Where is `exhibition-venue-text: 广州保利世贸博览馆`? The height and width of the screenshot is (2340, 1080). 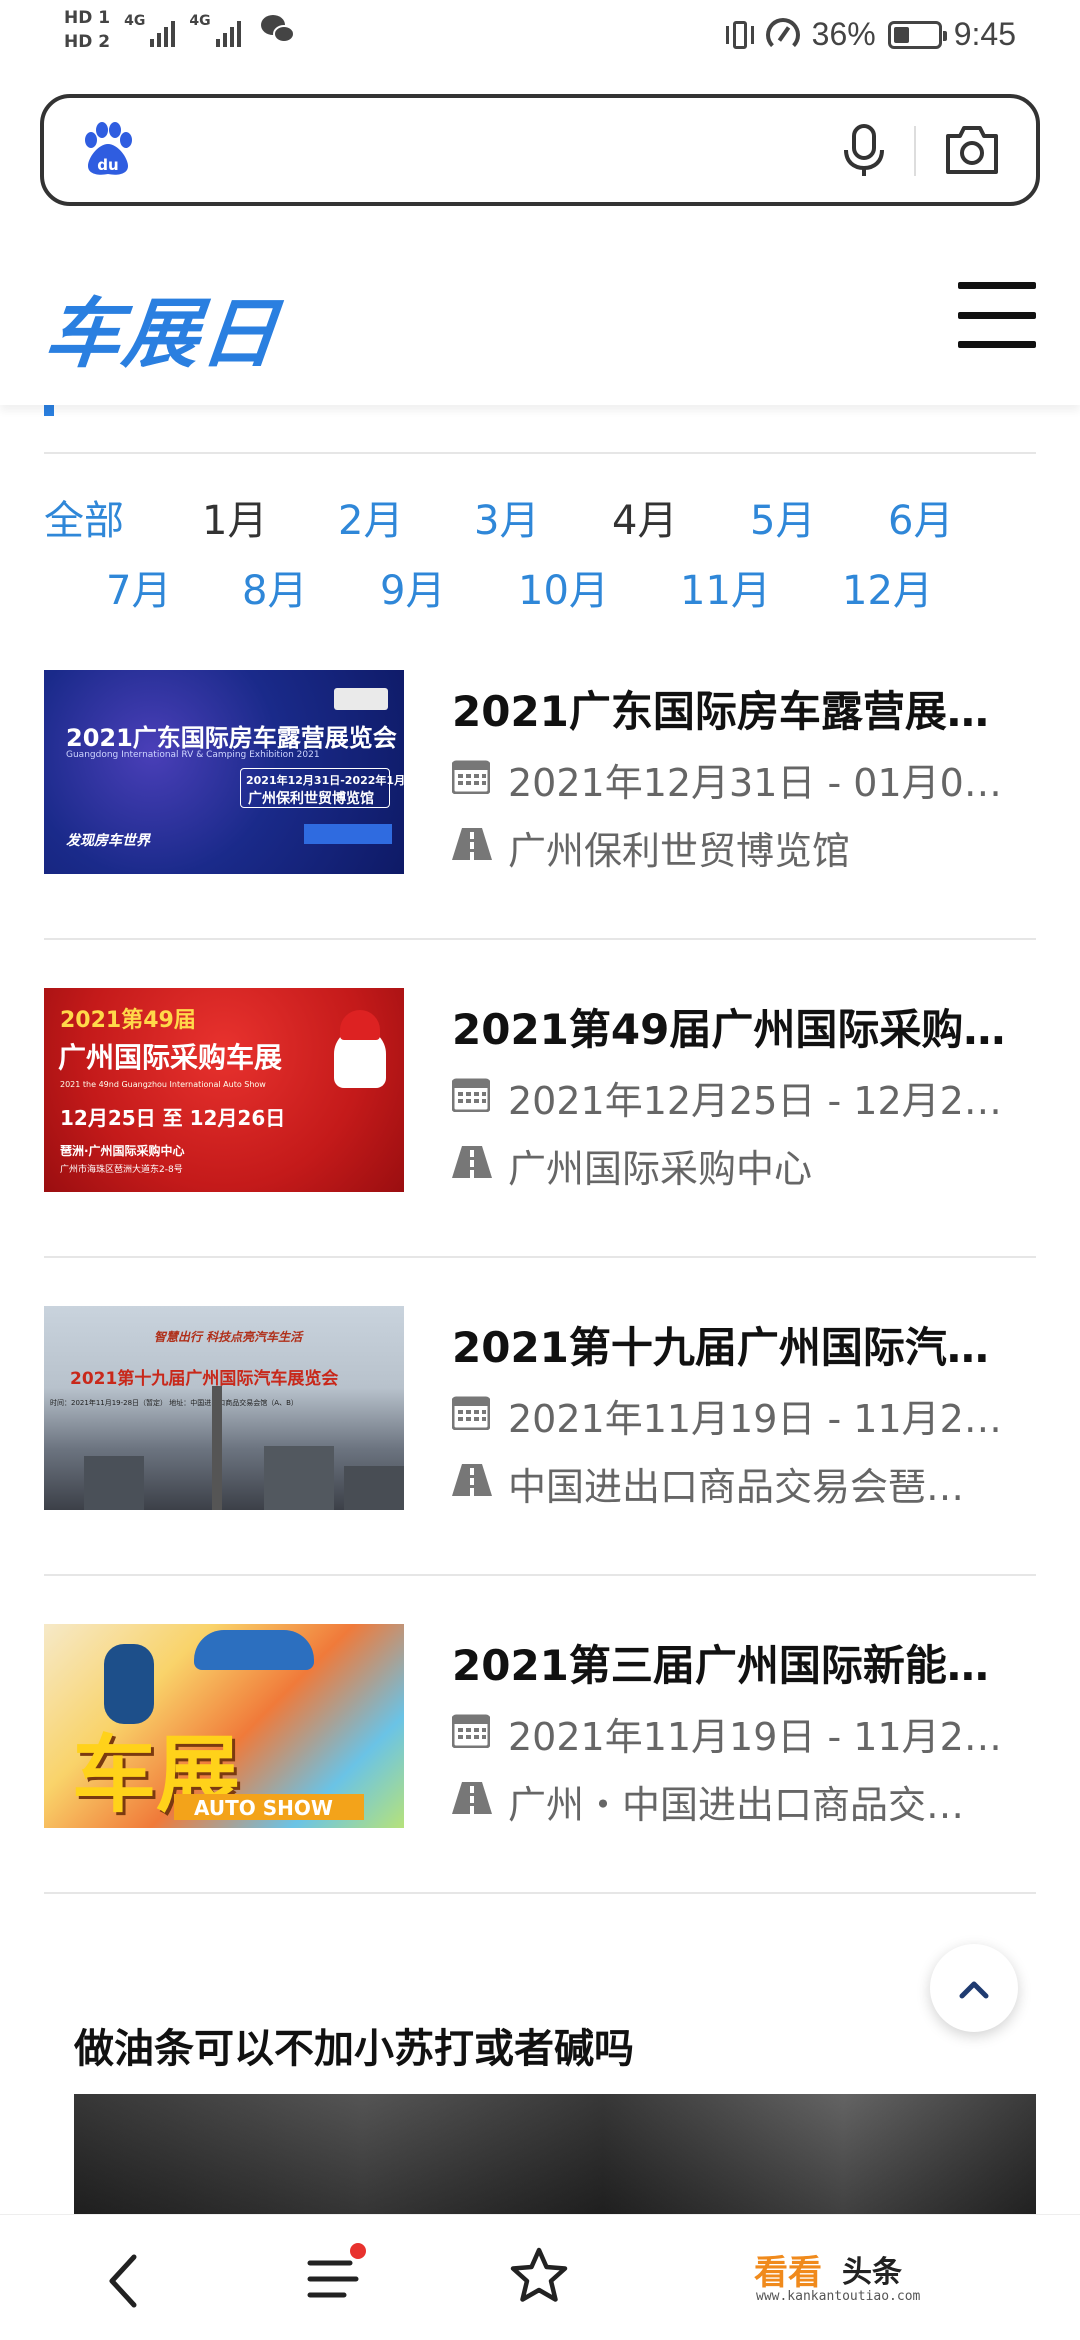 exhibition-venue-text: 广州保利世贸博览馆 is located at coordinates (679, 849).